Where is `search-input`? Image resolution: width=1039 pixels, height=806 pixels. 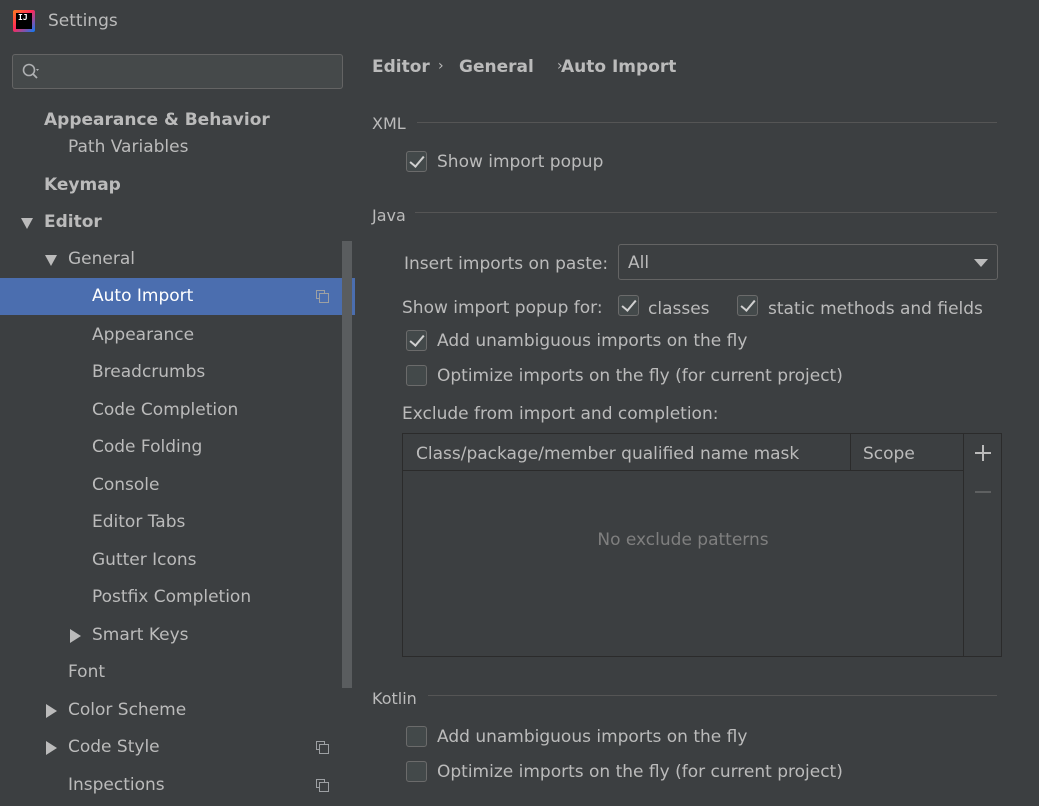
search-input is located at coordinates (193, 72).